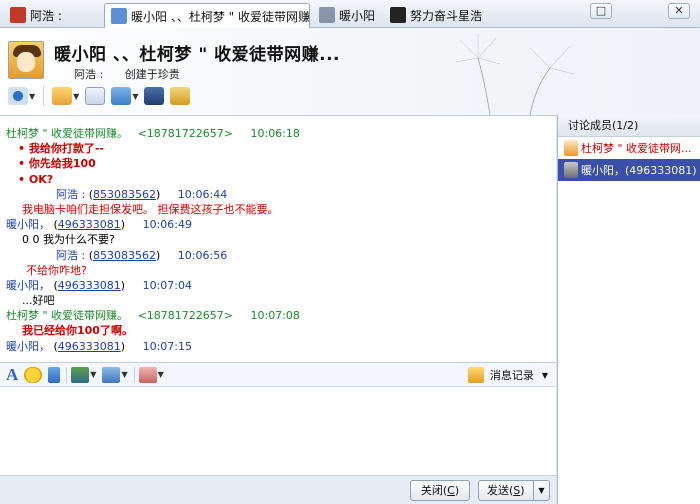  What do you see at coordinates (150, 209) in the screenshot?
I see `message-text: 我电脑卡咱们走担保发吧。 担保费这孩子也不能要。` at bounding box center [150, 209].